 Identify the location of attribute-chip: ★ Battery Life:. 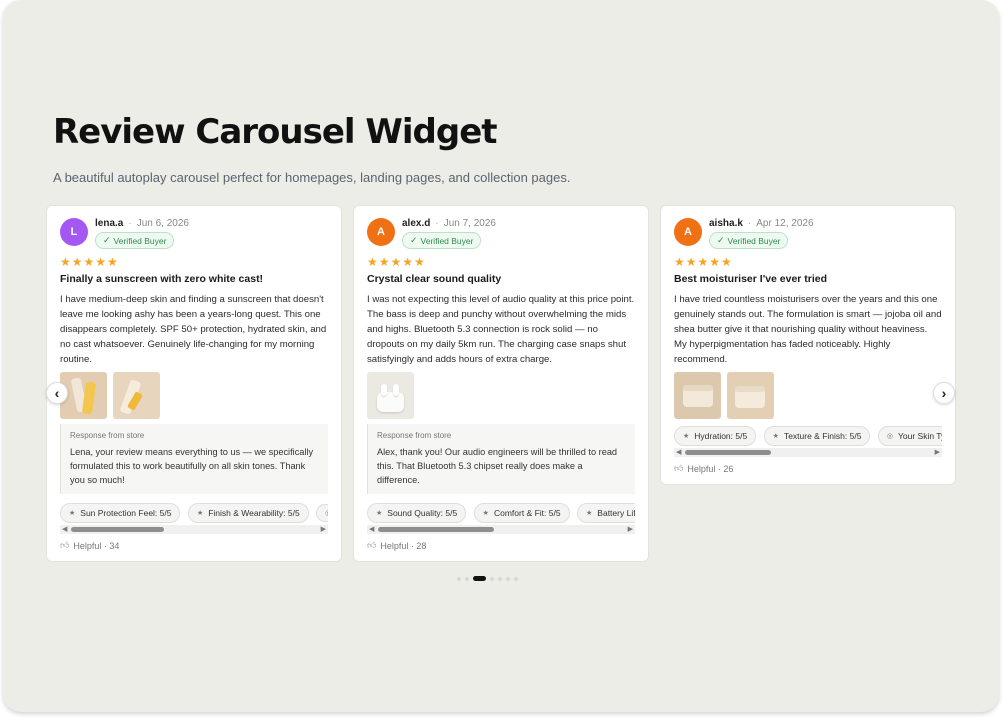
(606, 513).